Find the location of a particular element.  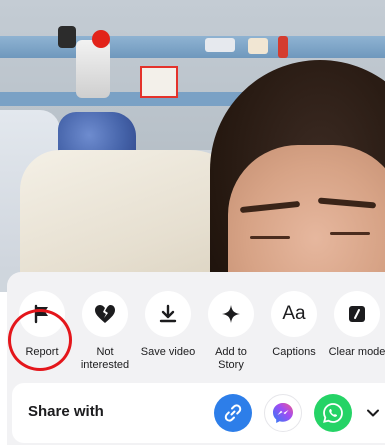

share-with-row: Share with is located at coordinates (198, 413).